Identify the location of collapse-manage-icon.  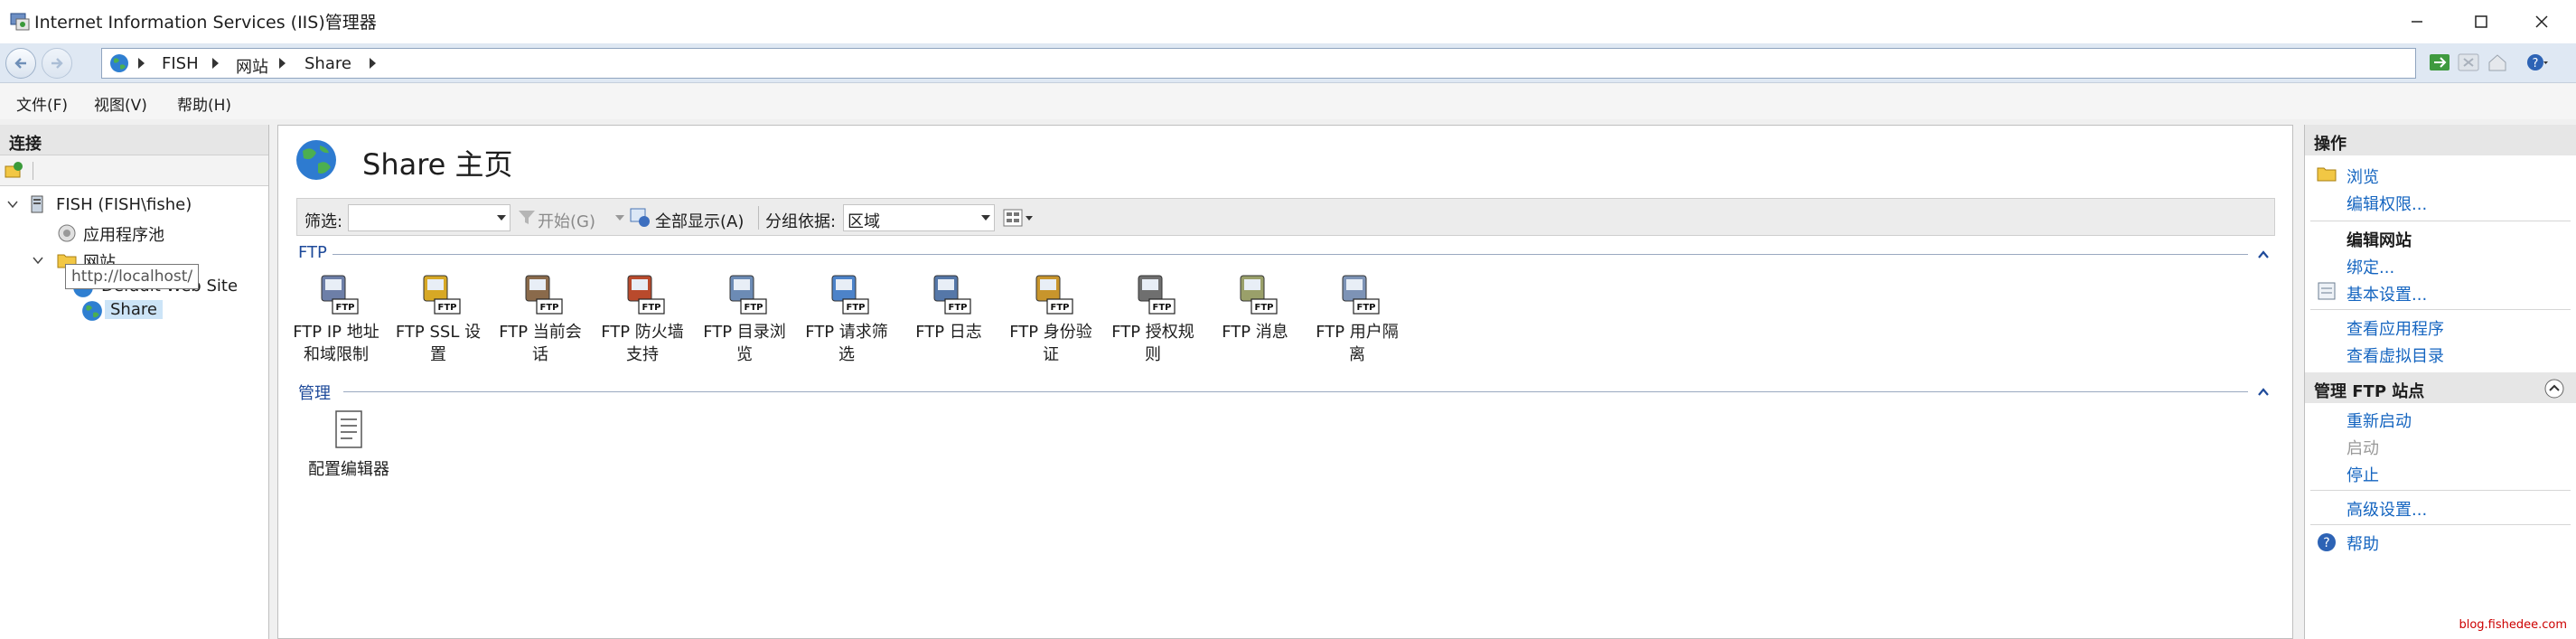
(2263, 392).